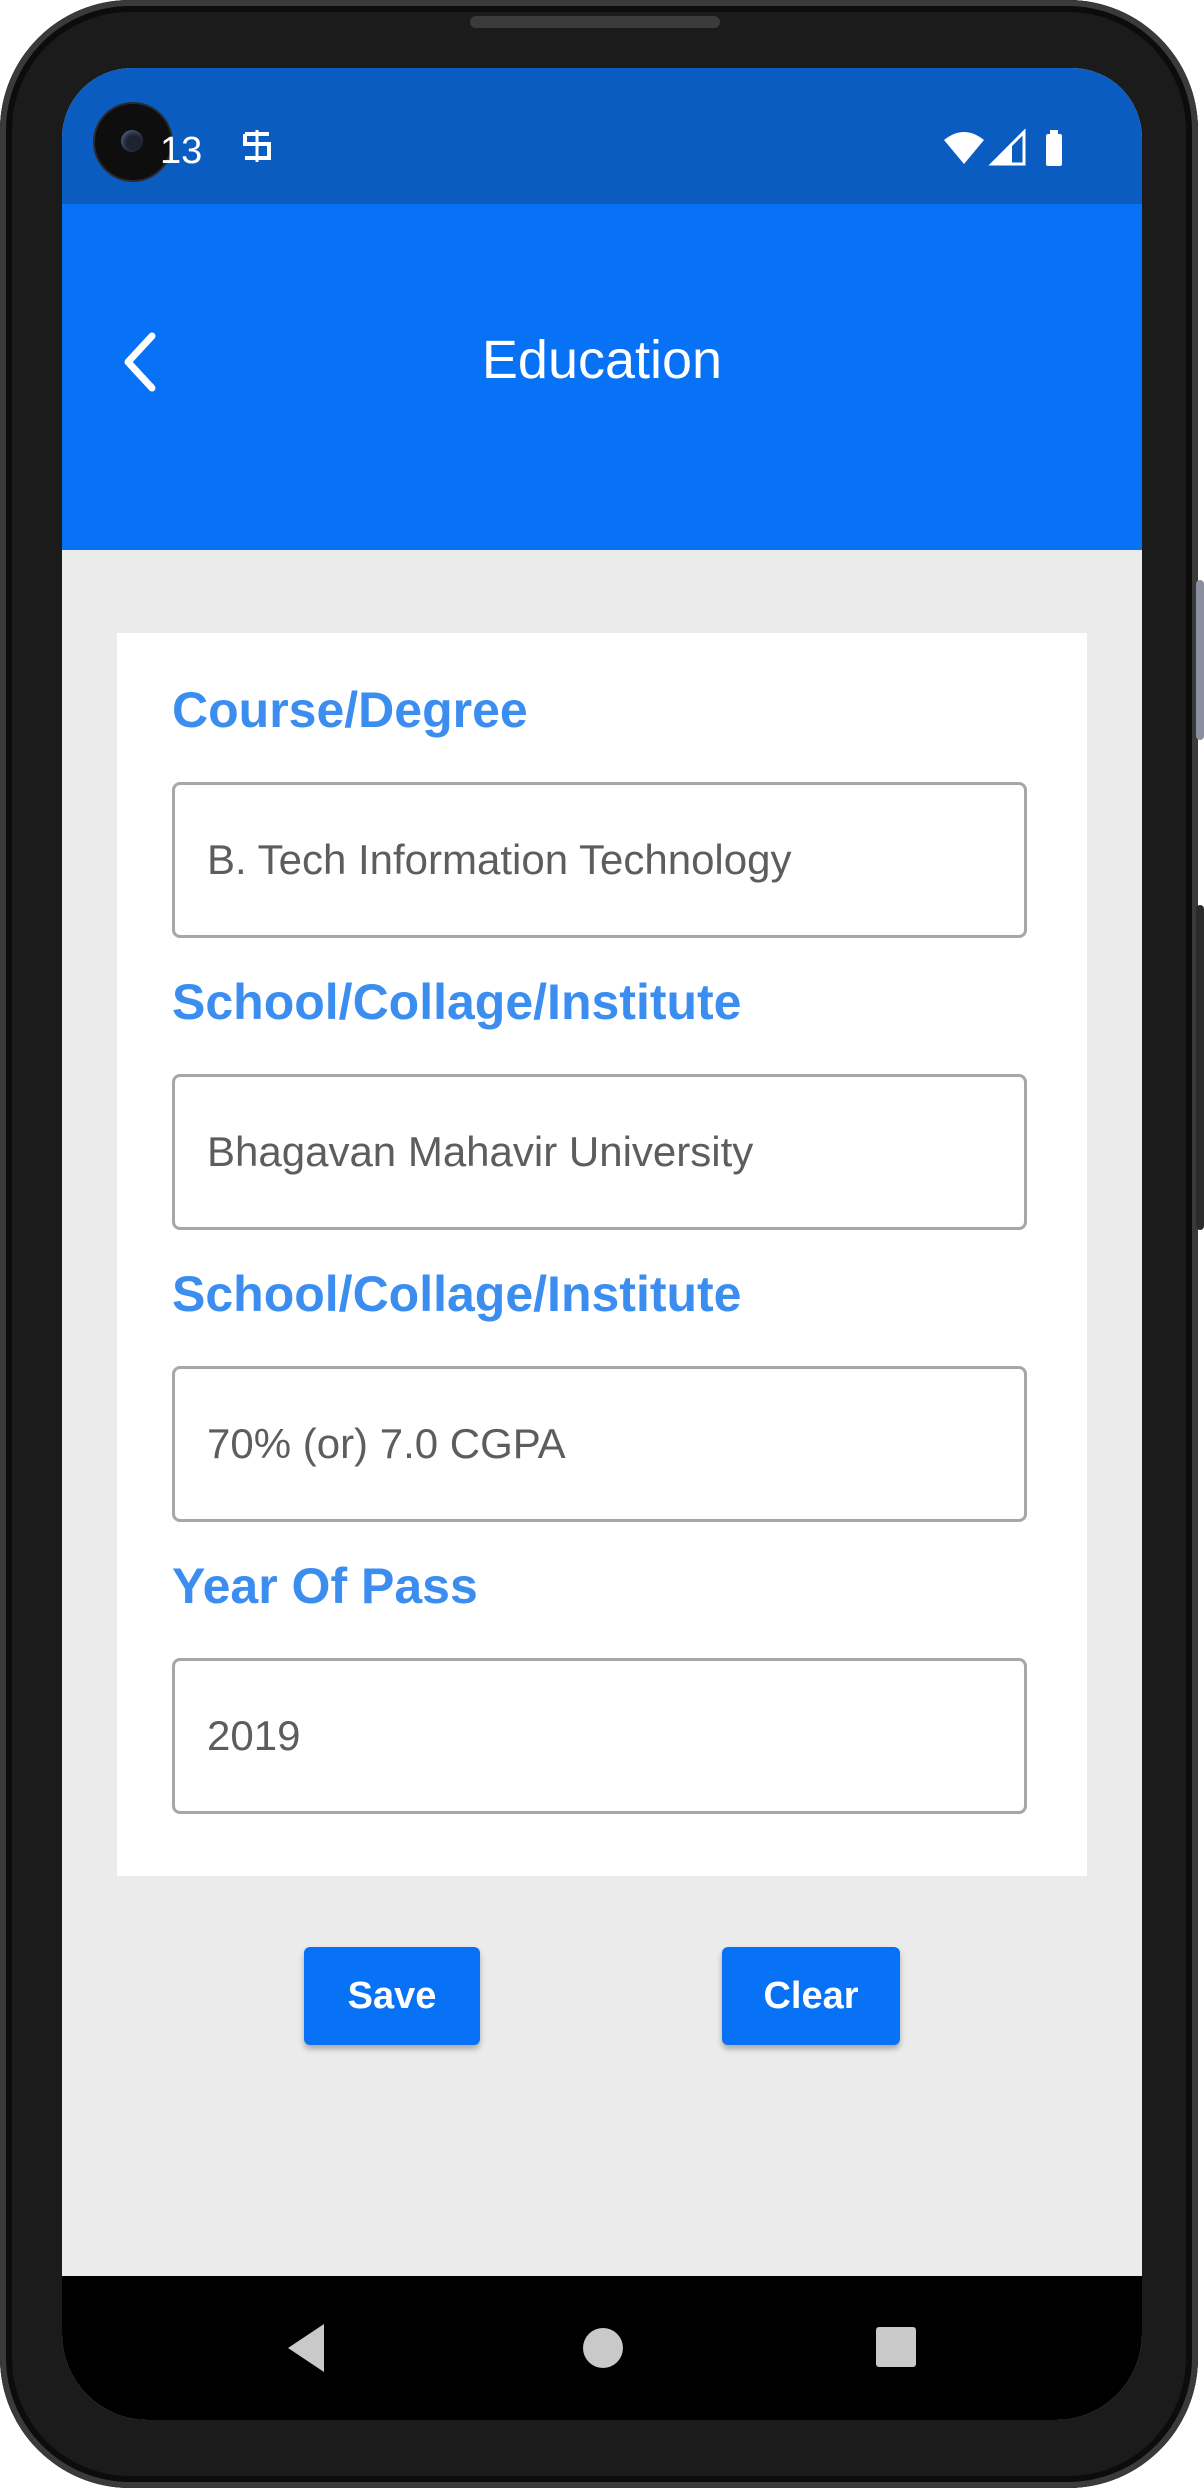 This screenshot has width=1204, height=2491. What do you see at coordinates (896, 2347) in the screenshot?
I see `recents-square-icon` at bounding box center [896, 2347].